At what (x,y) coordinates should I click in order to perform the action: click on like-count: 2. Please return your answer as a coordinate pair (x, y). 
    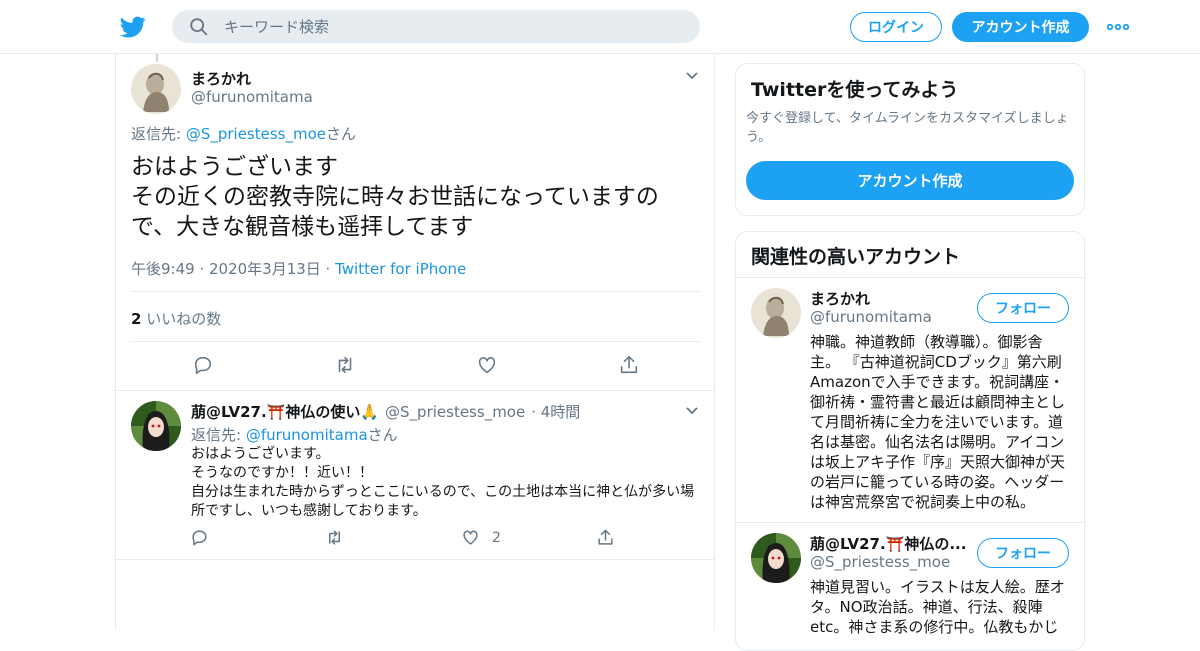
    Looking at the image, I should click on (496, 537).